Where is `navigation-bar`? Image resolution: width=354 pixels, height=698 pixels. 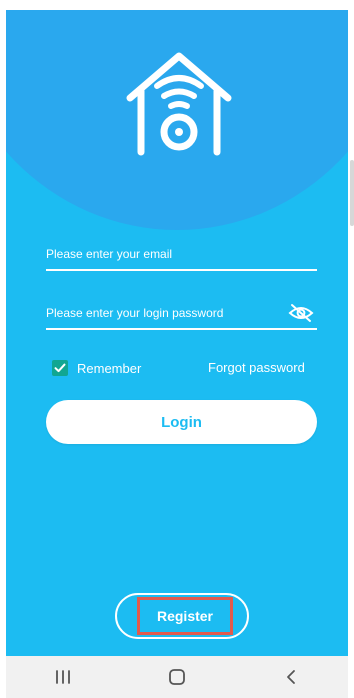
navigation-bar is located at coordinates (177, 677).